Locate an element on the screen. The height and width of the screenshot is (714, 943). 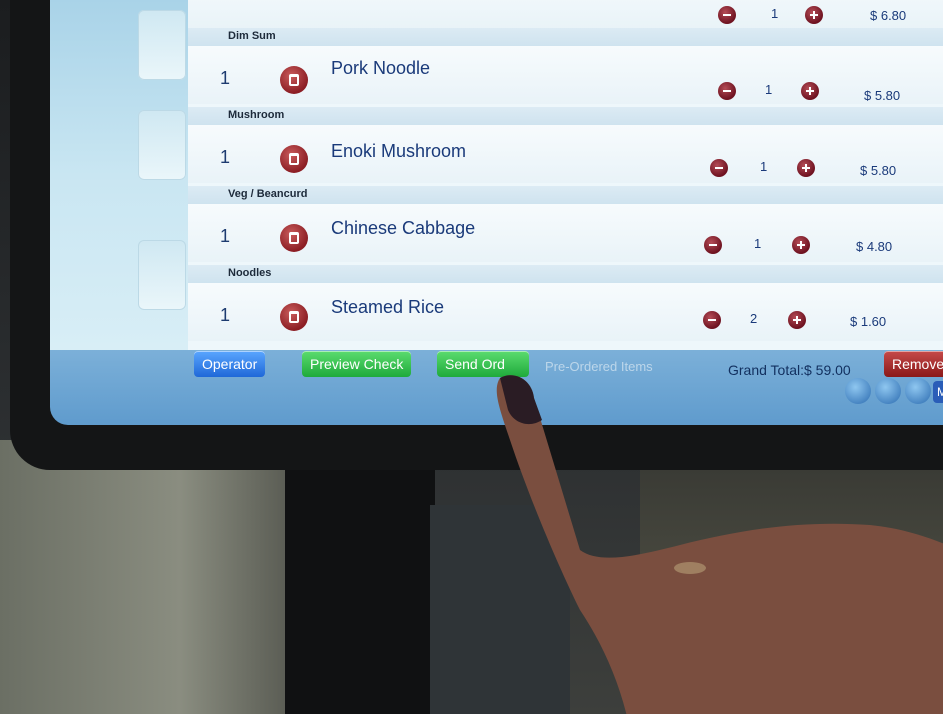
preview-check-button: Preview Check is located at coordinates (357, 364).